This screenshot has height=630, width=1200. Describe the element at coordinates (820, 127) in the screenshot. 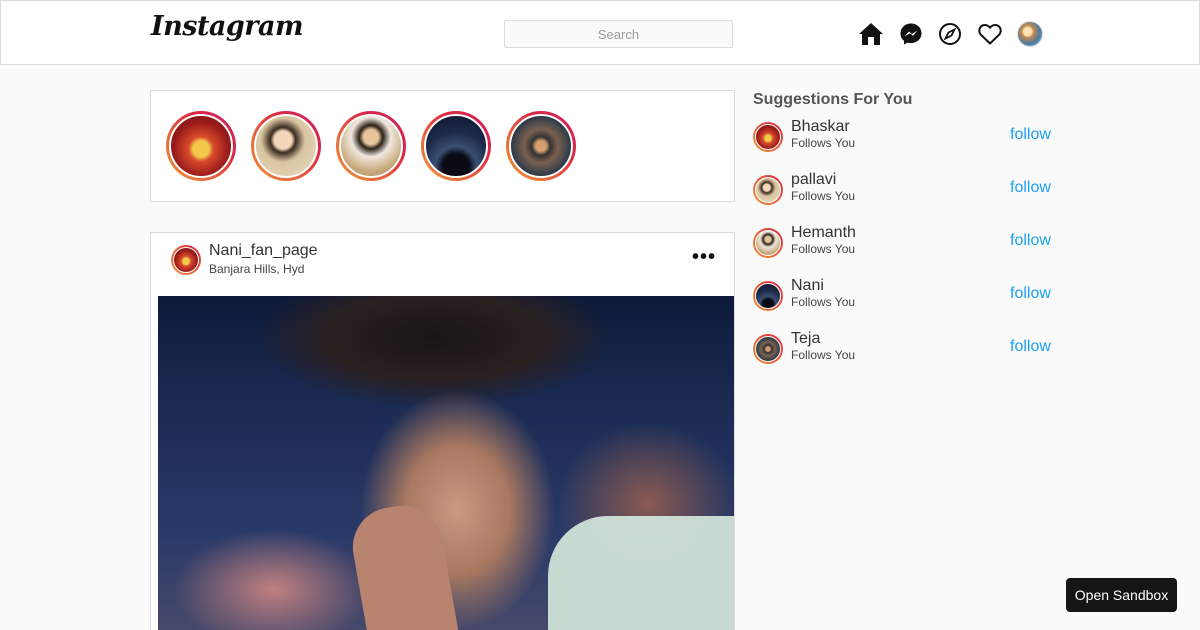

I see `suggestion-name: Bhaskar` at that location.